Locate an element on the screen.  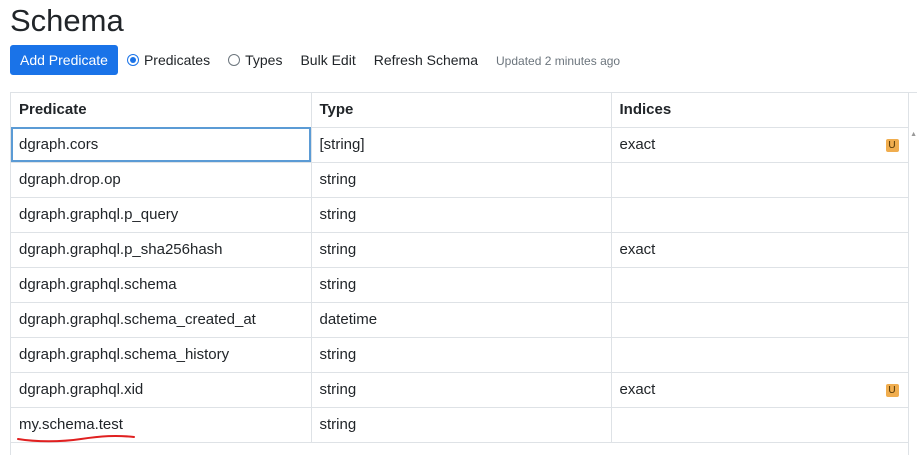
predicate-cell: dgraph.cors is located at coordinates (161, 145).